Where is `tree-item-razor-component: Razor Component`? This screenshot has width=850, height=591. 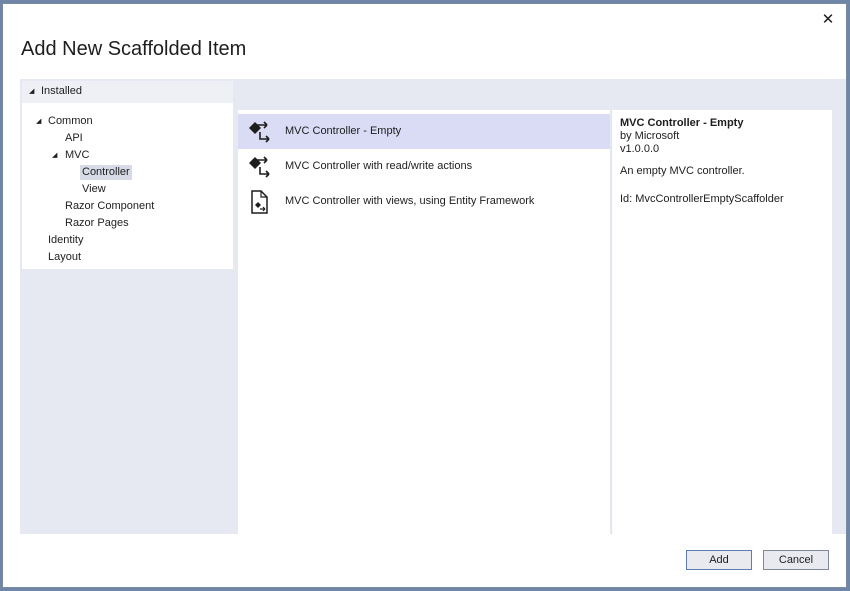 tree-item-razor-component: Razor Component is located at coordinates (109, 206).